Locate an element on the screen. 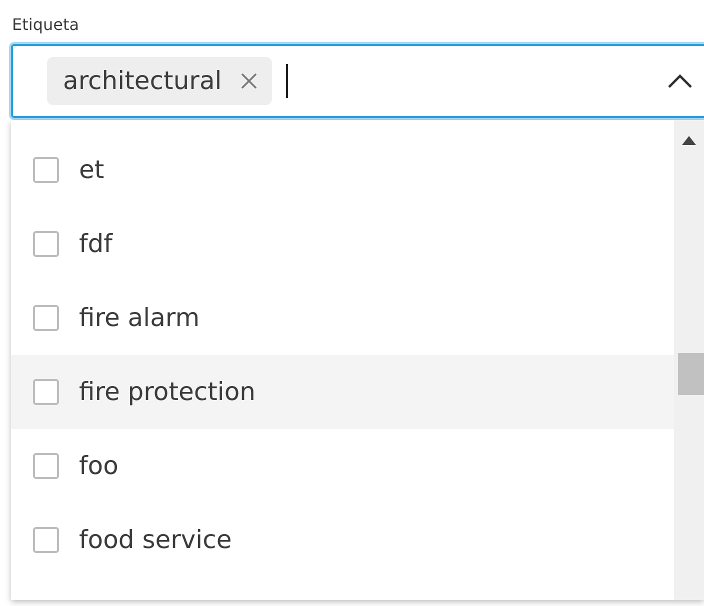  option-label: fdf is located at coordinates (95, 244).